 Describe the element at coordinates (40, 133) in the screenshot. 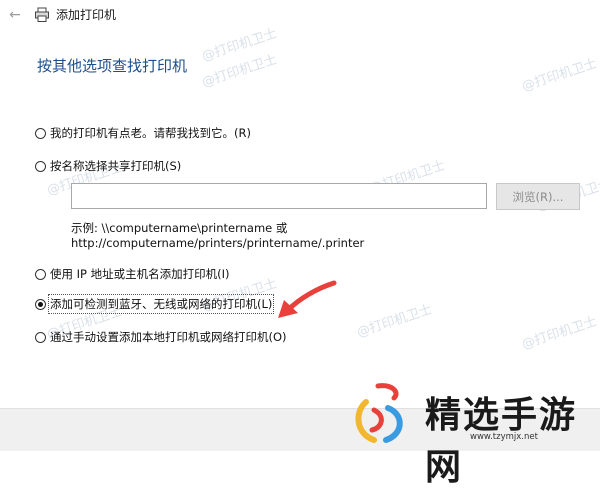

I see `radio-old-printer` at that location.